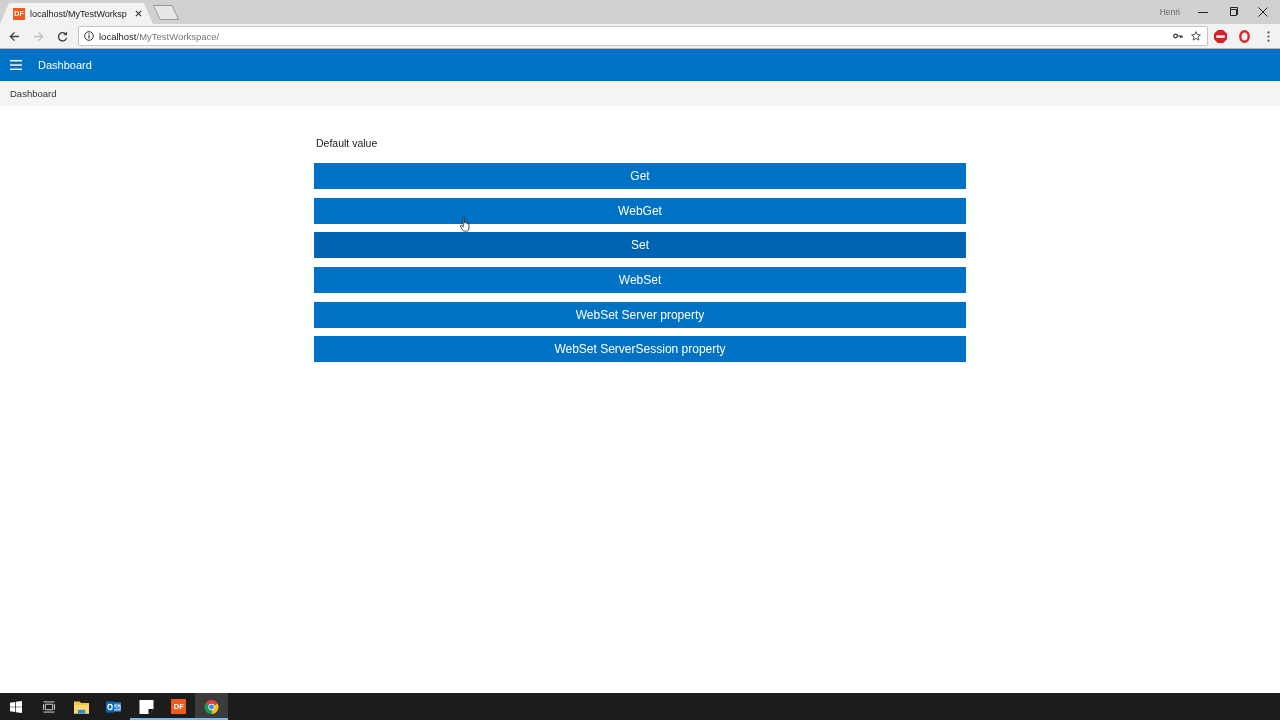 The height and width of the screenshot is (720, 1280). I want to click on url-text: localhost/MyTestWorkspace/, so click(159, 36).